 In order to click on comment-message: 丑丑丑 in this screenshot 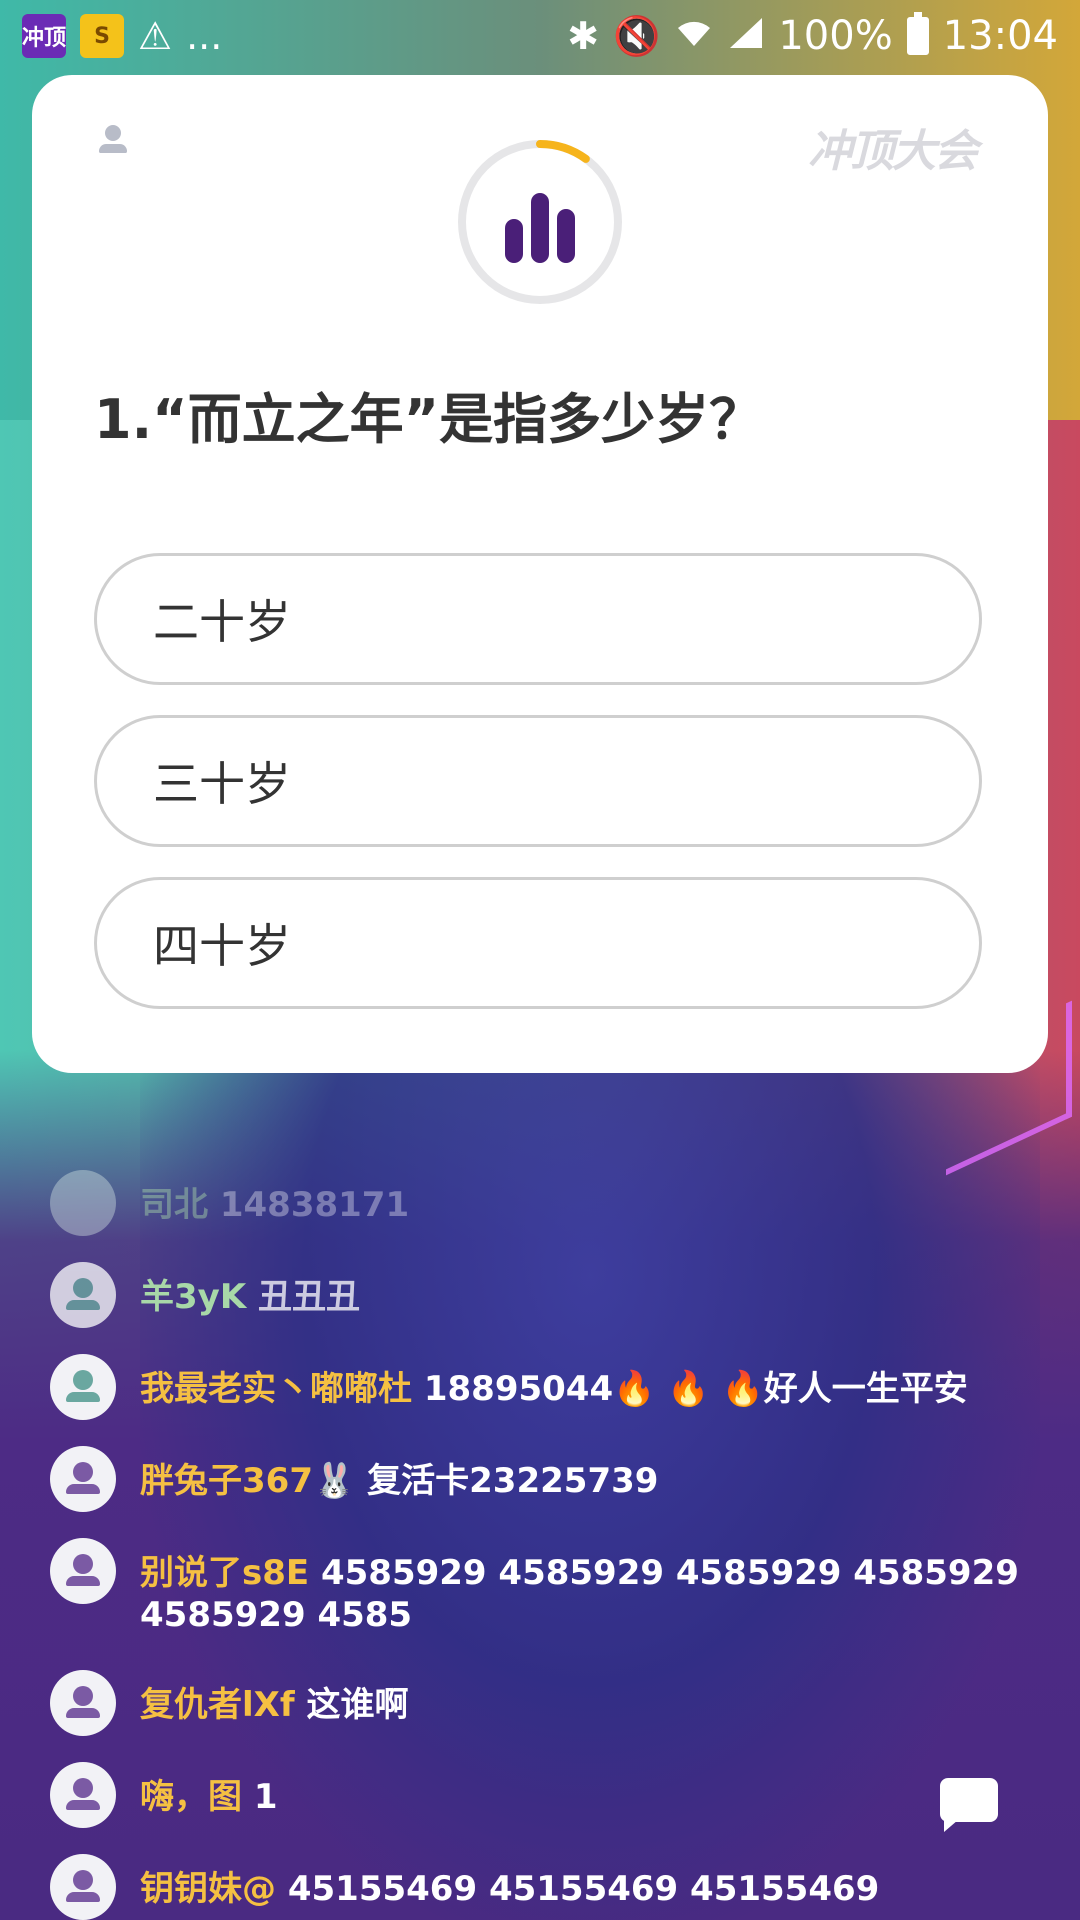, I will do `click(309, 1297)`.